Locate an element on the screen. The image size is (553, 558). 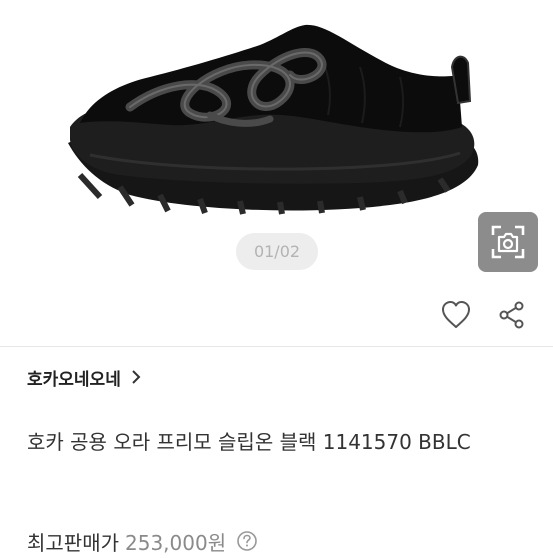
image-page-indicator: 01/02 is located at coordinates (277, 251).